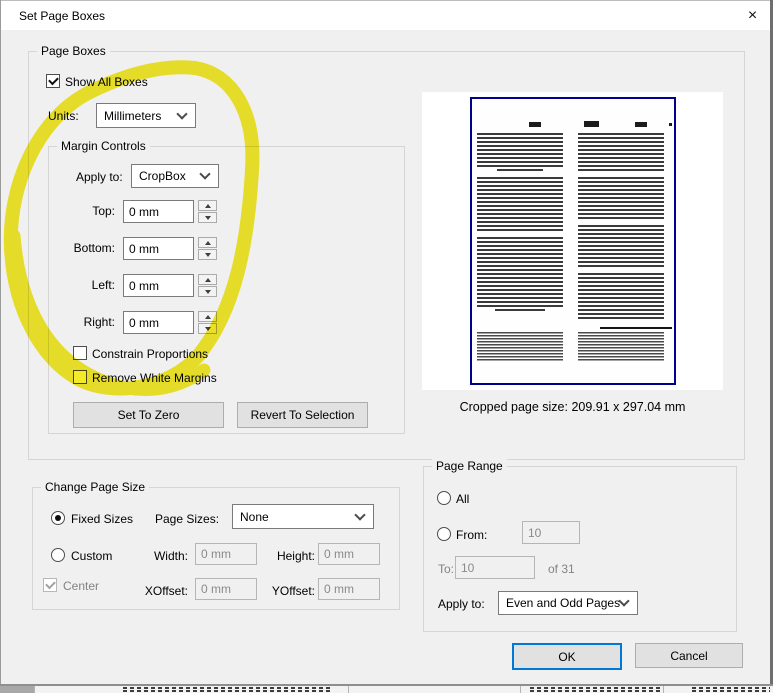 This screenshot has height=693, width=773. I want to click on top-spinner-up, so click(207, 205).